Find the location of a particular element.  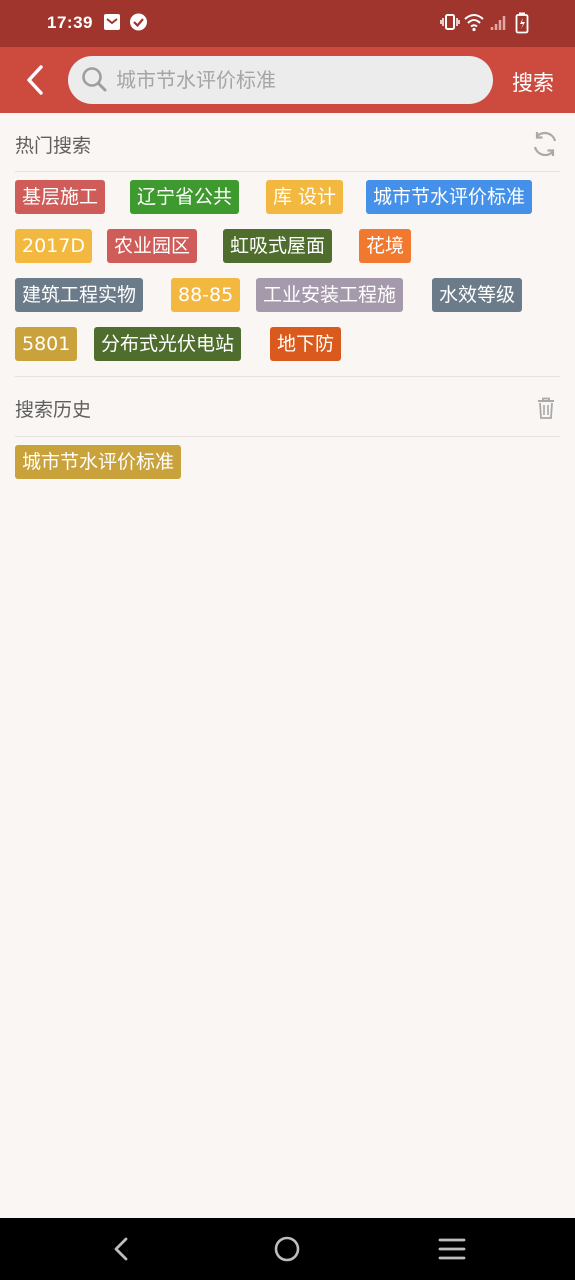

hot-tag: 地下防 is located at coordinates (306, 344).